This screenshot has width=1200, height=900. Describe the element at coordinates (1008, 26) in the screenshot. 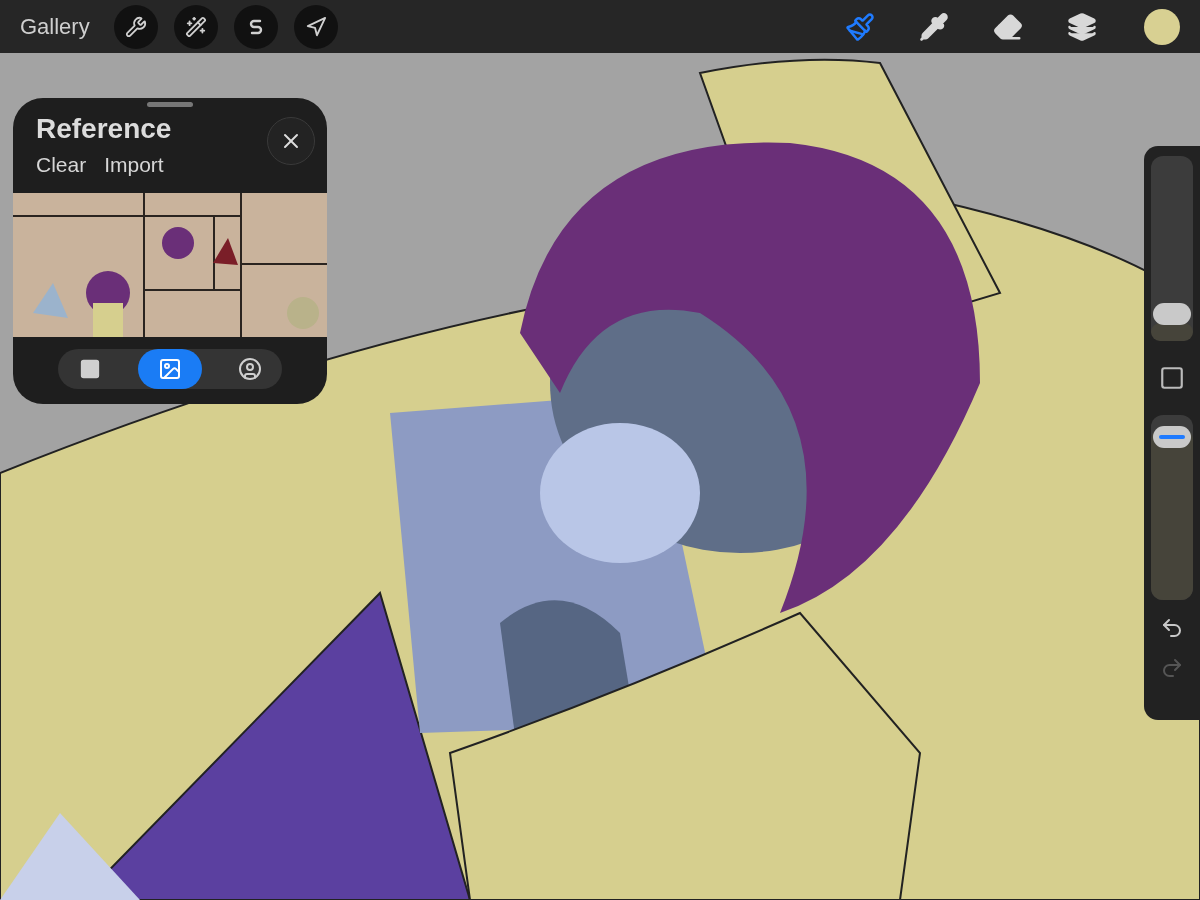

I see `eraser-icon` at that location.